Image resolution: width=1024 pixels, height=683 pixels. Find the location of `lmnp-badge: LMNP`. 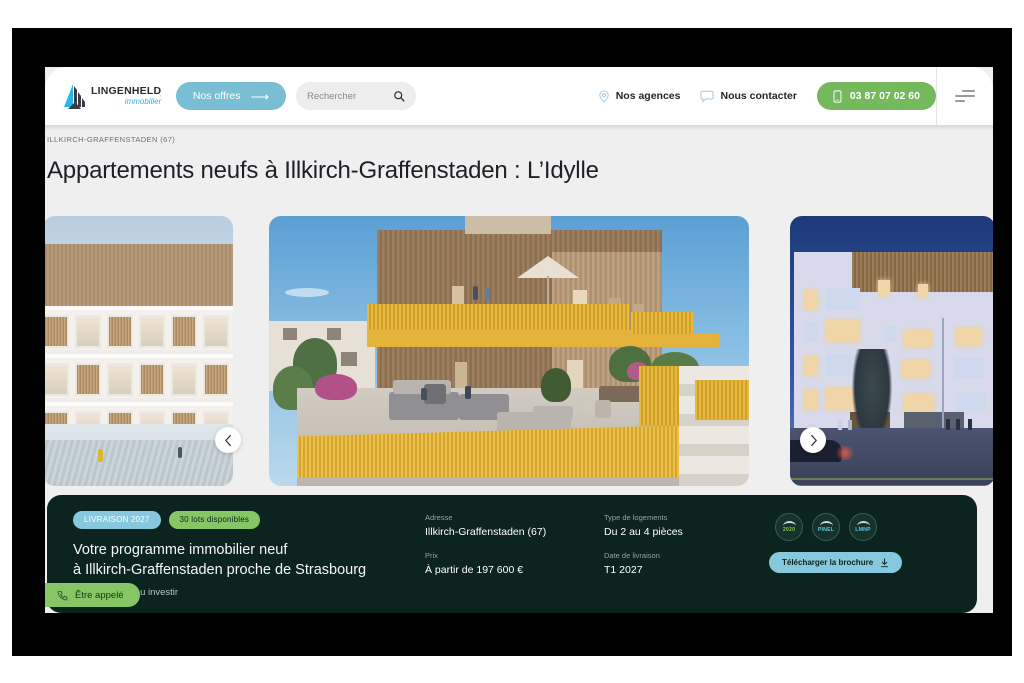

lmnp-badge: LMNP is located at coordinates (863, 527).